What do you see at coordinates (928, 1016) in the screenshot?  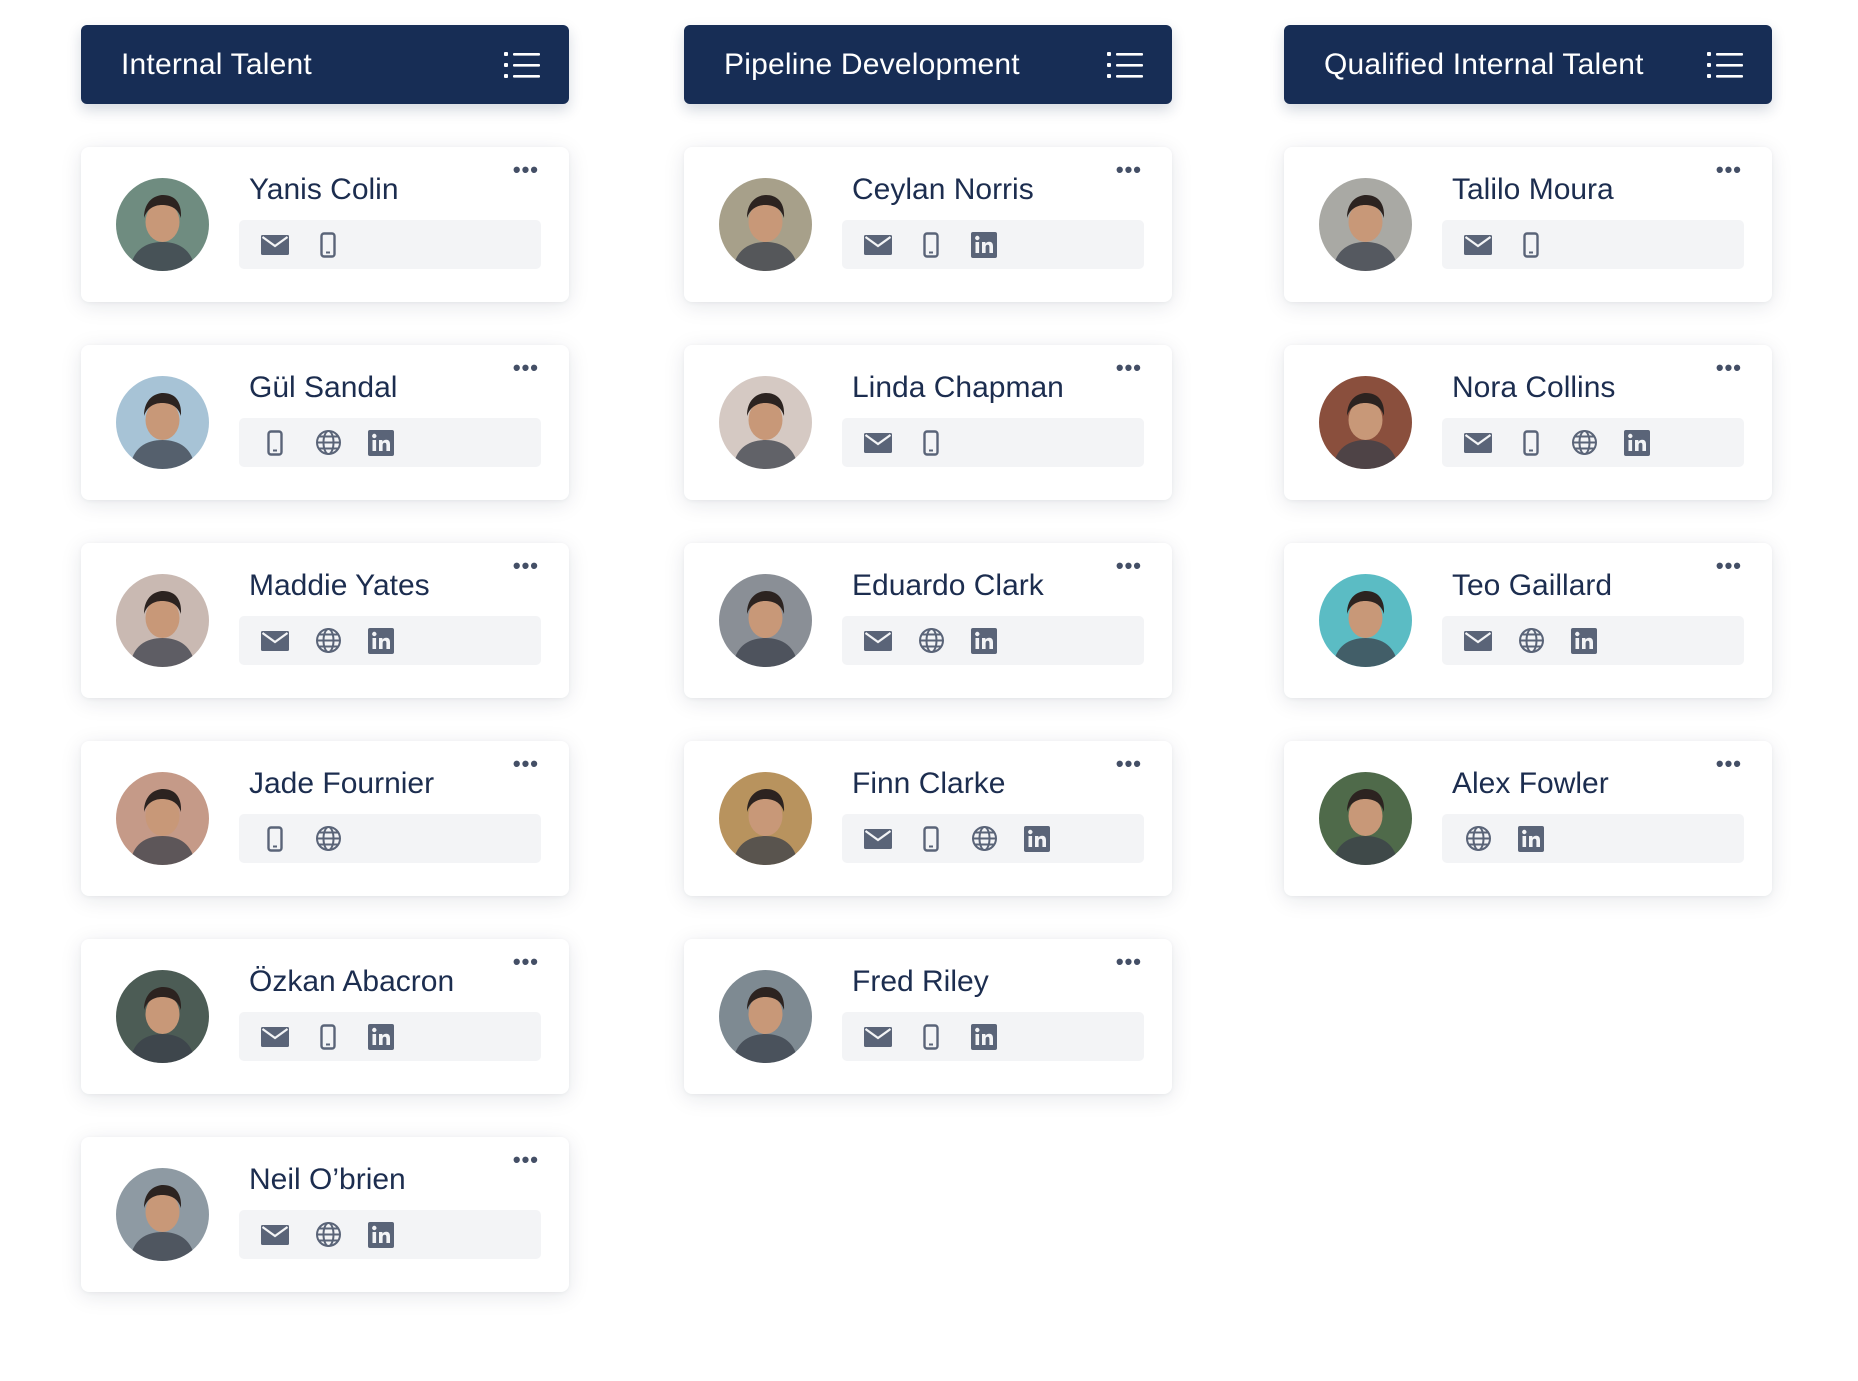 I see `contact-card: Fred Riley •••` at bounding box center [928, 1016].